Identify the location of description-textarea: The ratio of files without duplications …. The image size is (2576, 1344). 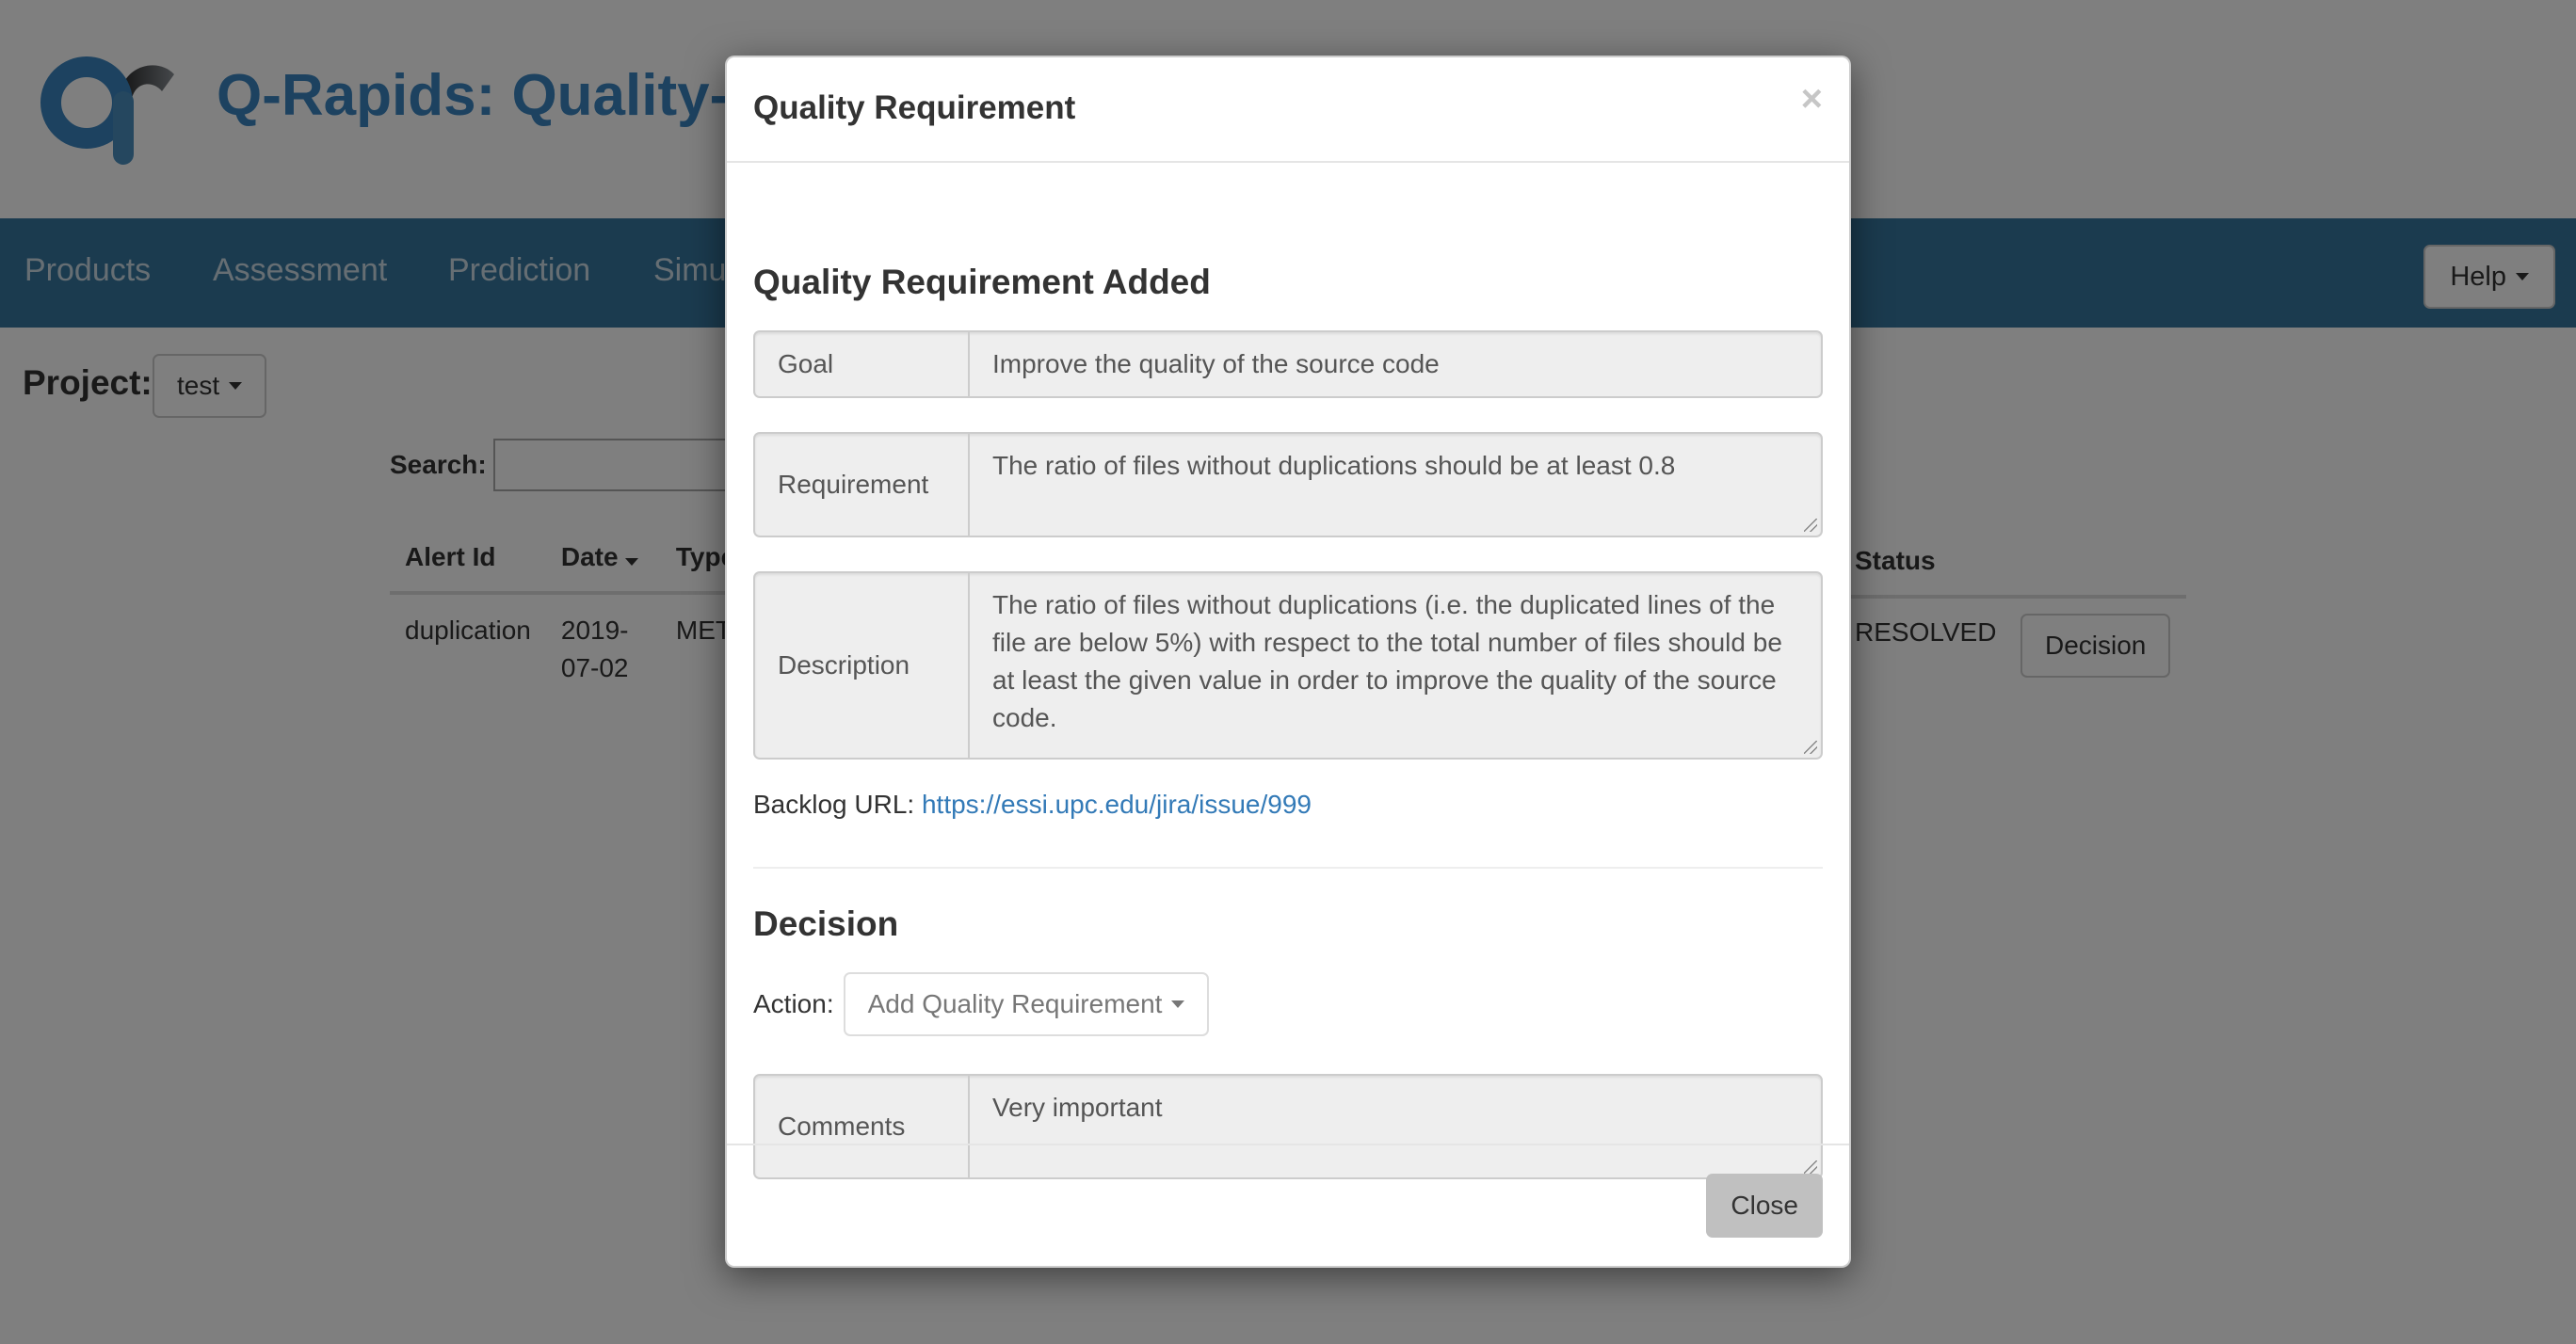
(1395, 665).